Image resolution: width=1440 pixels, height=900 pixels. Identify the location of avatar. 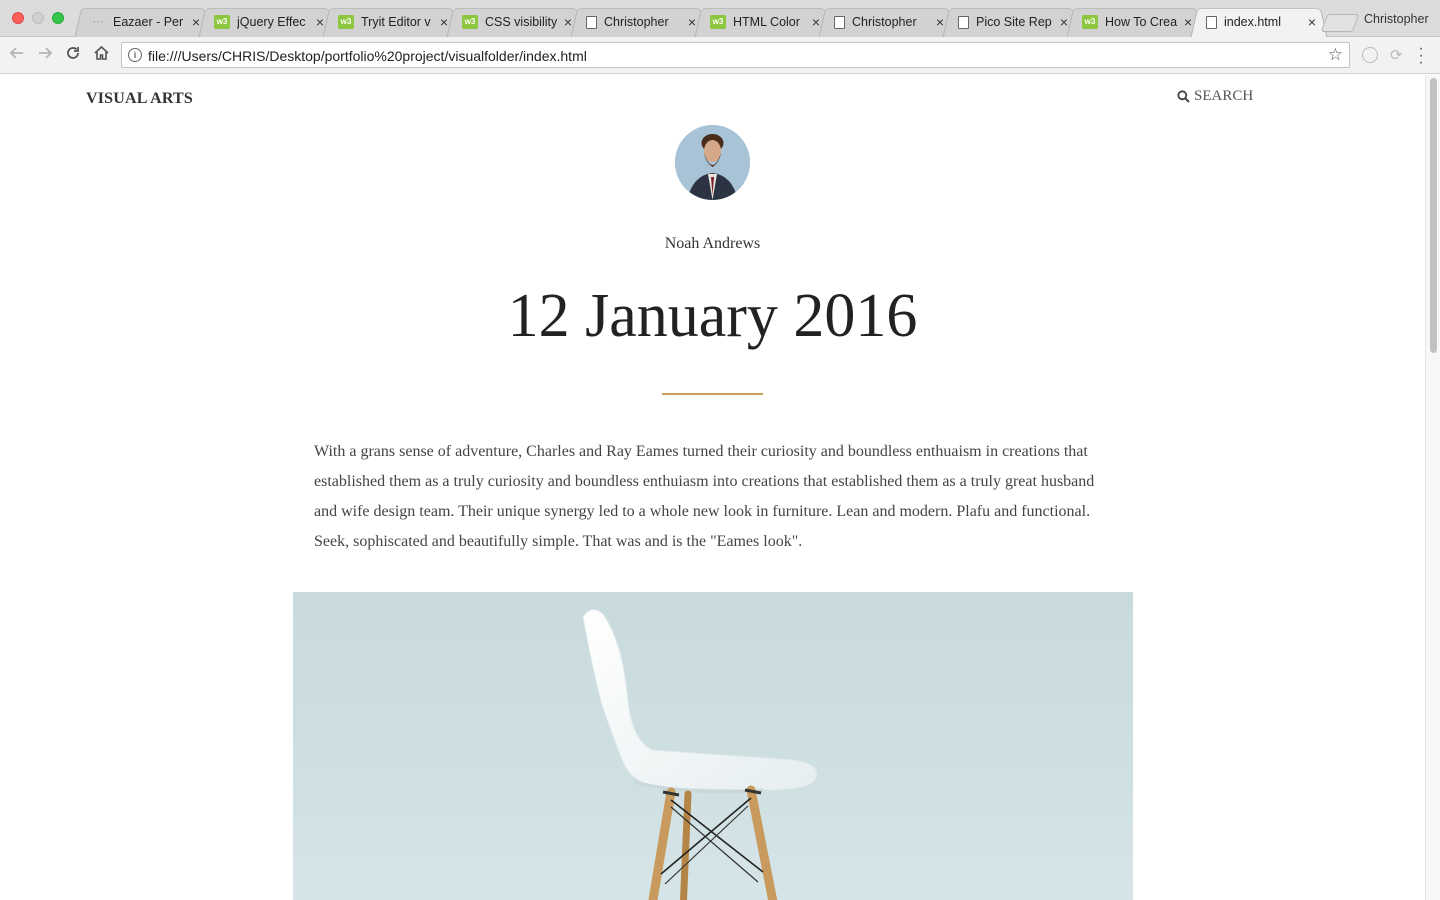
(712, 162).